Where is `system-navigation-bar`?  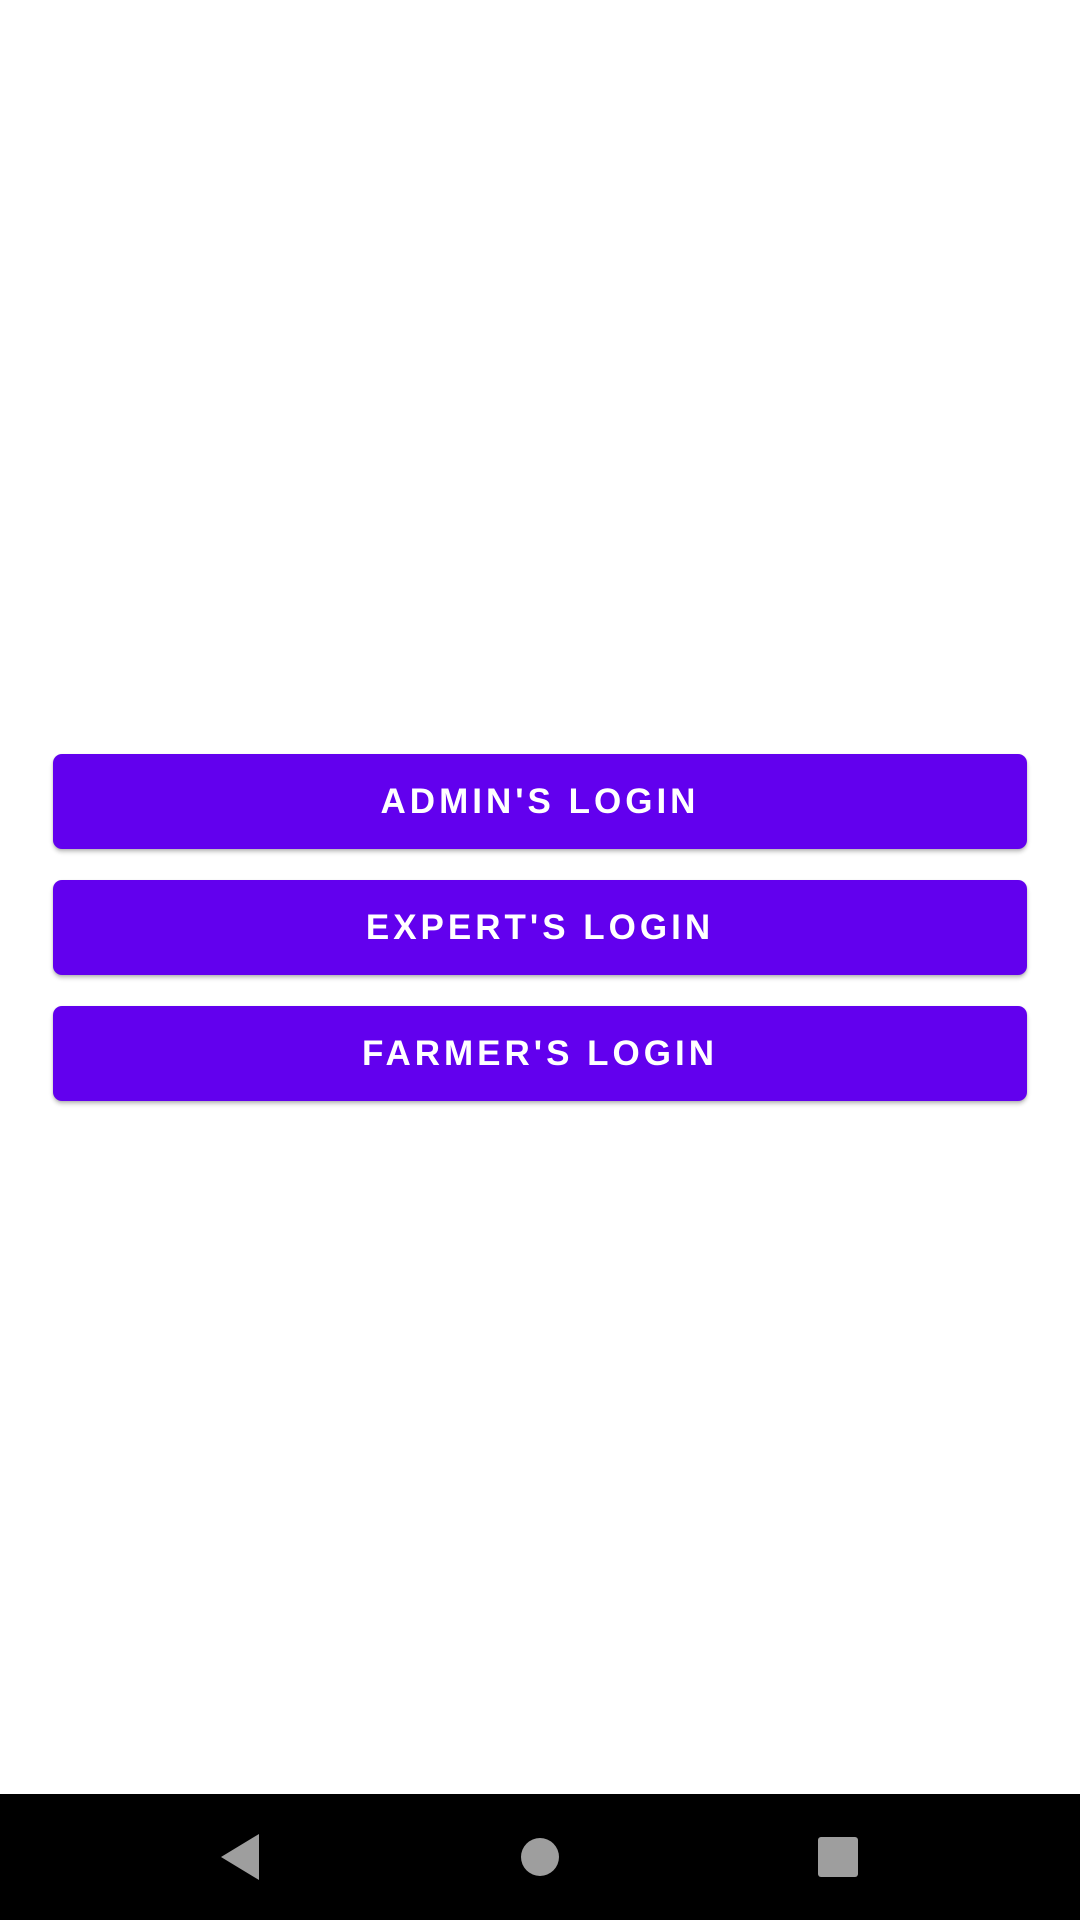
system-navigation-bar is located at coordinates (540, 1857).